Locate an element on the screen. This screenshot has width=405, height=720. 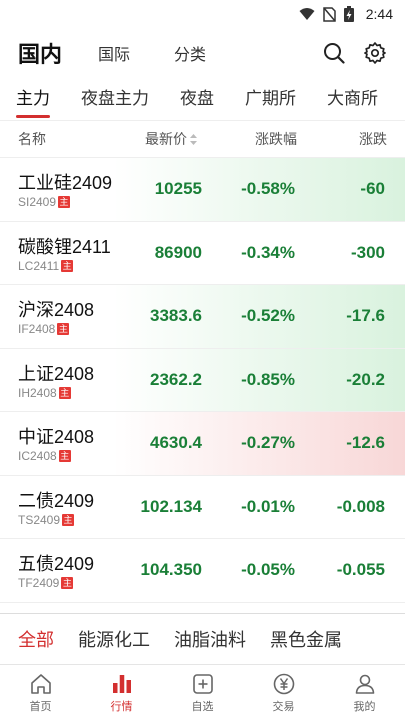
scroll-fade is located at coordinates (393, 99).